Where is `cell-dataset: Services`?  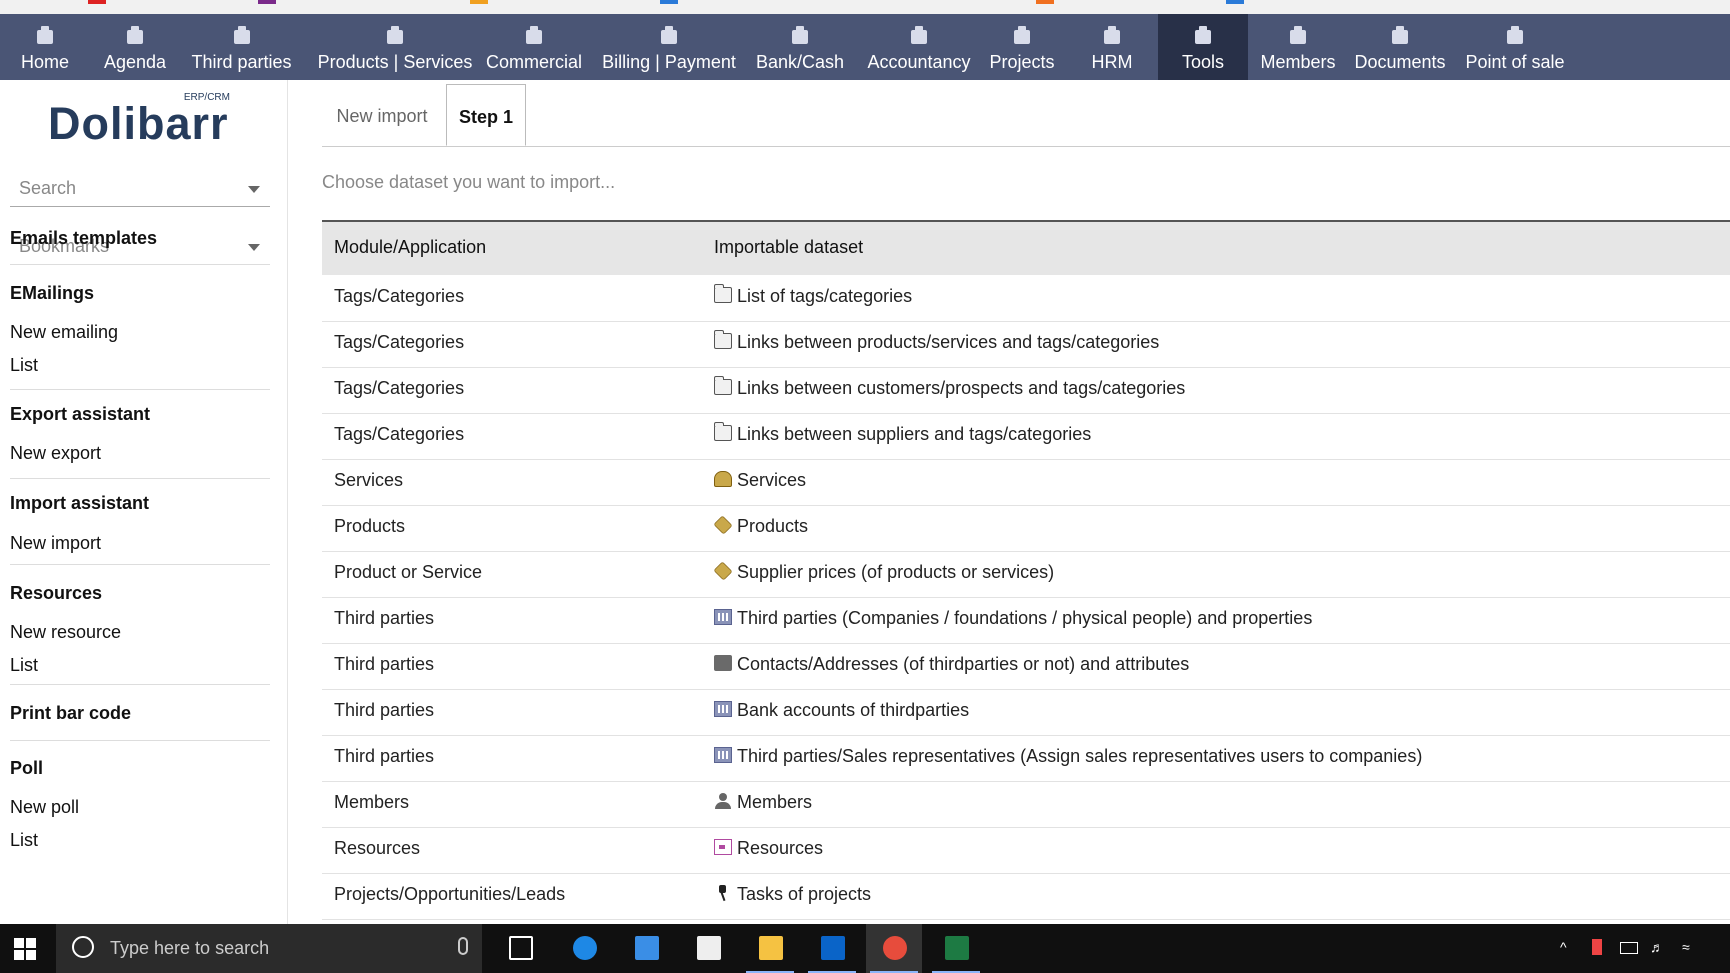 cell-dataset: Services is located at coordinates (760, 480).